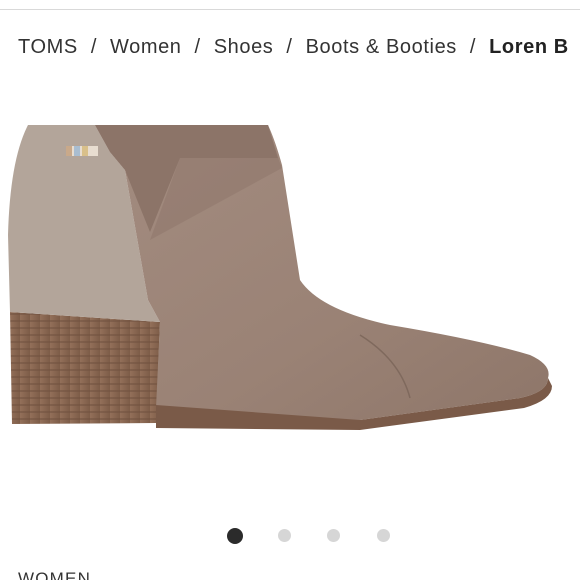  I want to click on breadcrumb: TOMS / Women / Shoes / Boots & Booties / Loren B, so click(293, 47).